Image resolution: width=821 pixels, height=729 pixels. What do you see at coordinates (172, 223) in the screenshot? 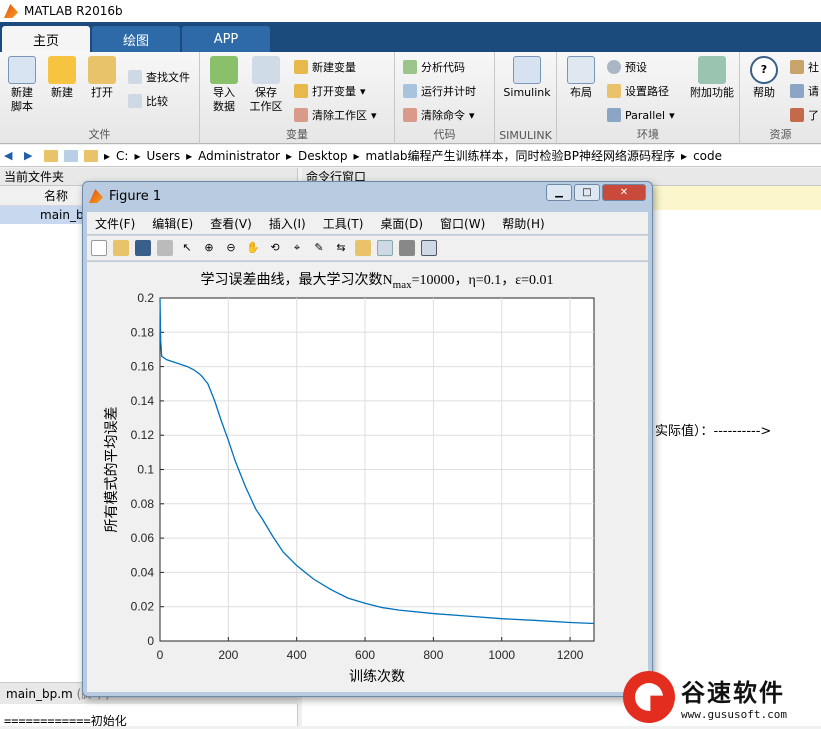
I see `menu-edit: 编辑(E)` at bounding box center [172, 223].